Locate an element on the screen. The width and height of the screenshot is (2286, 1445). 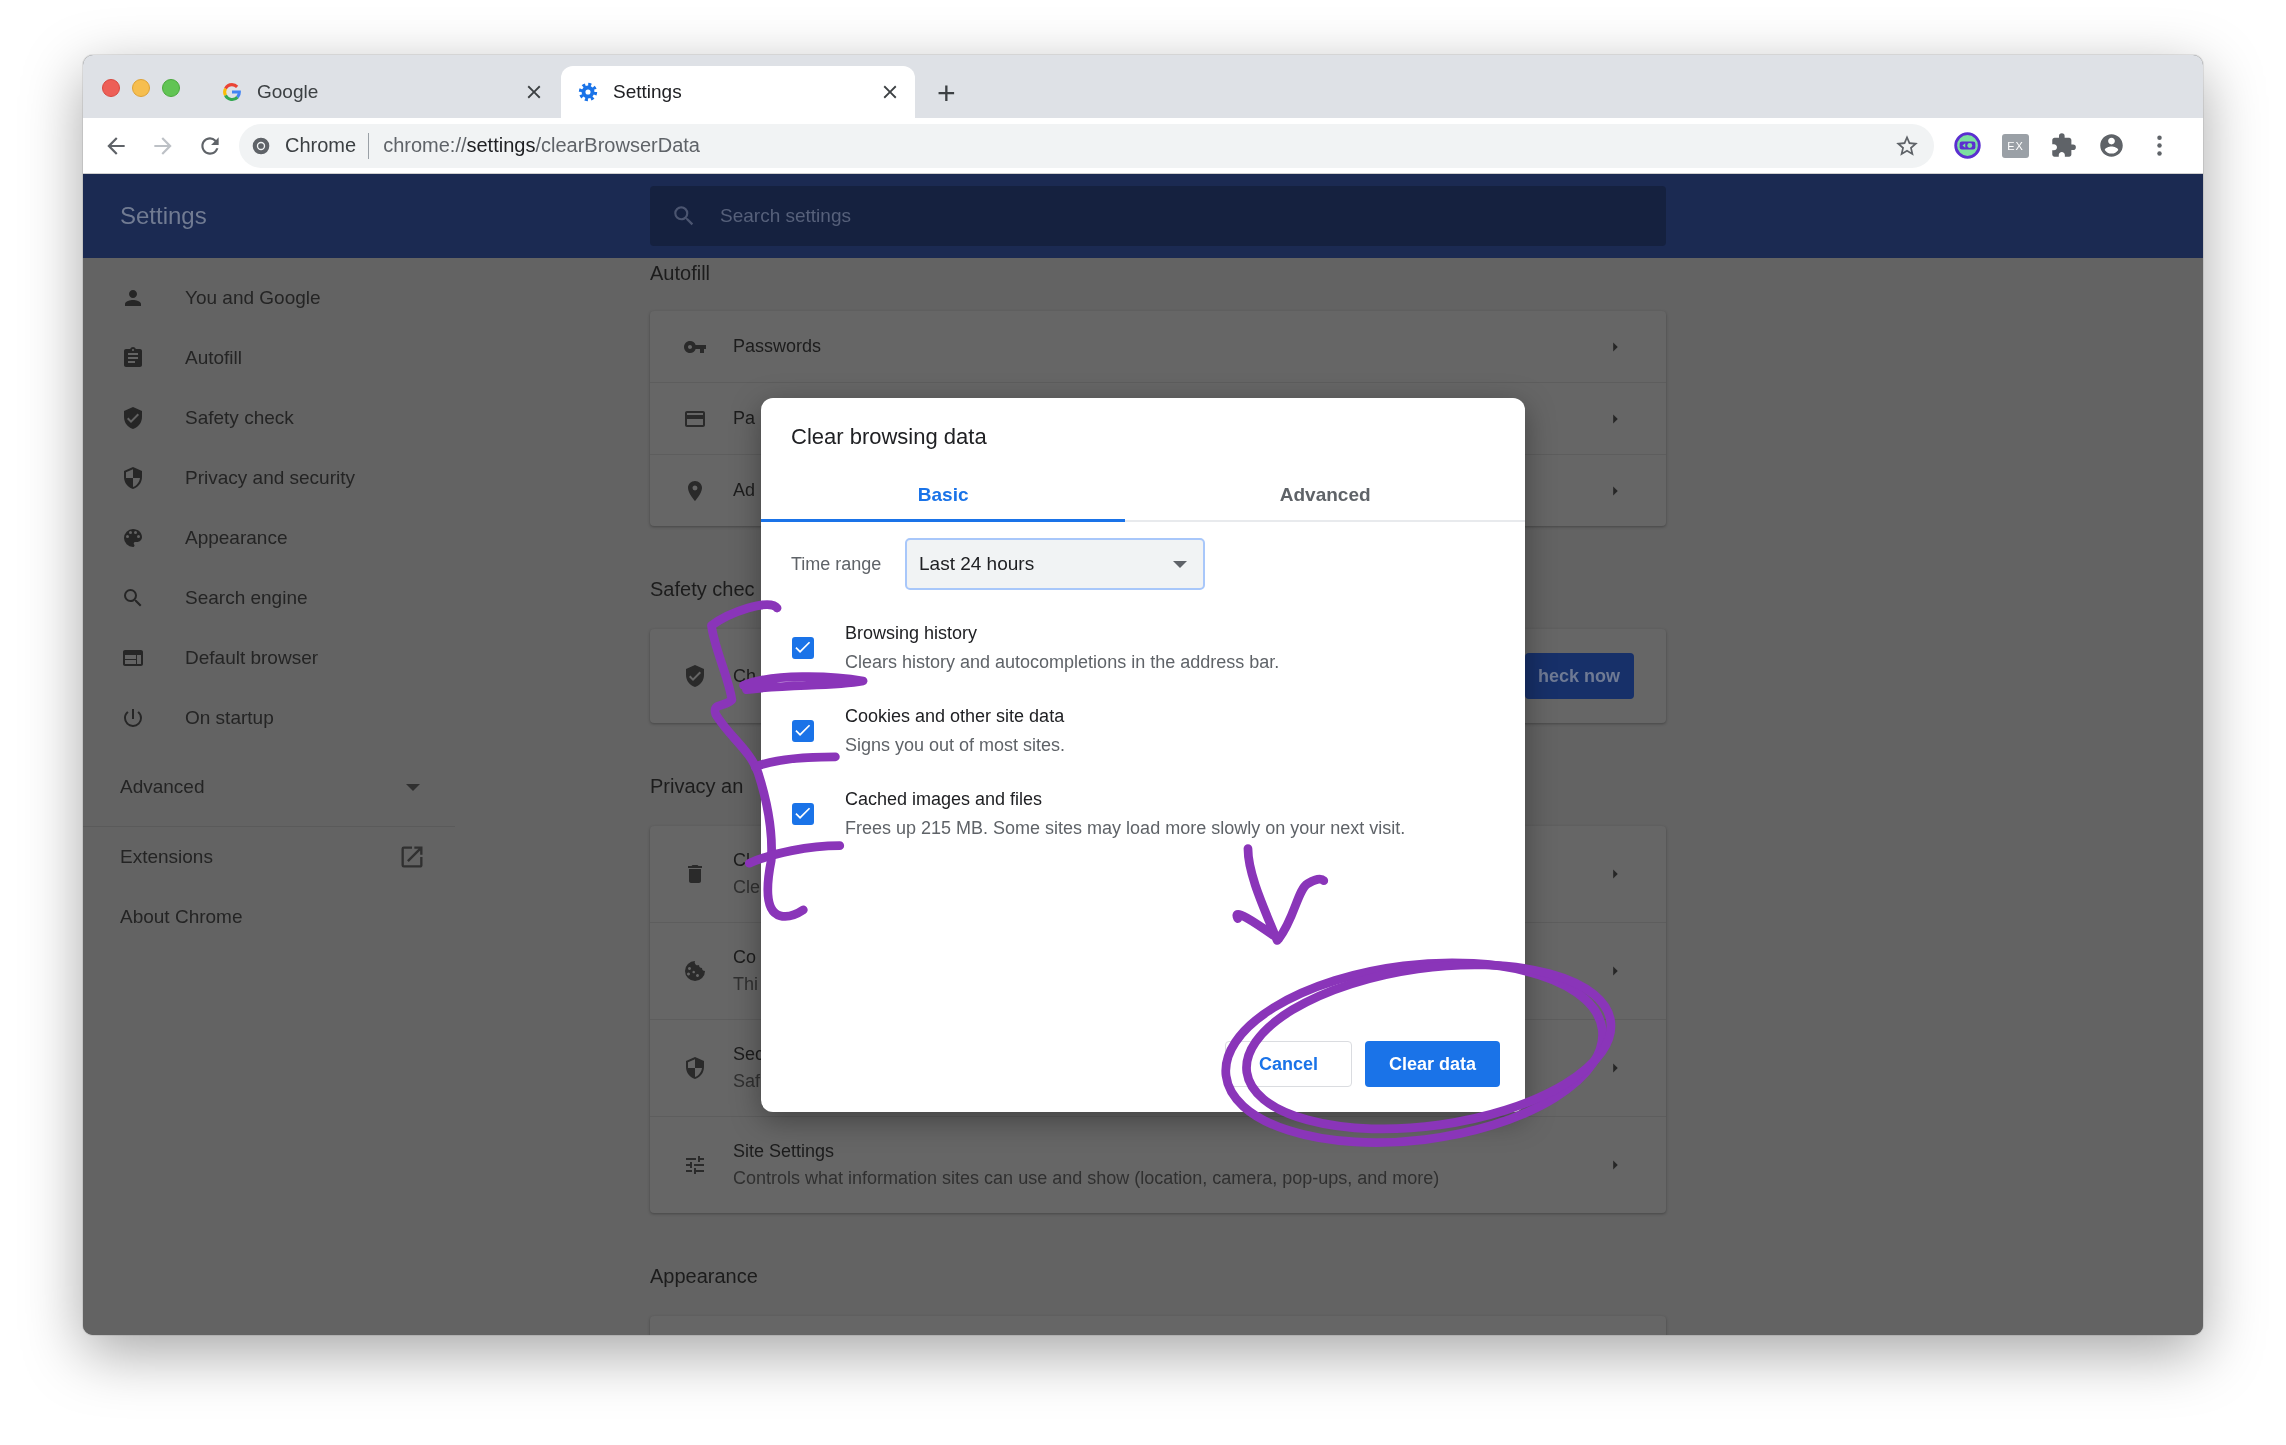
sidebar-item: Safety check is located at coordinates (269, 418).